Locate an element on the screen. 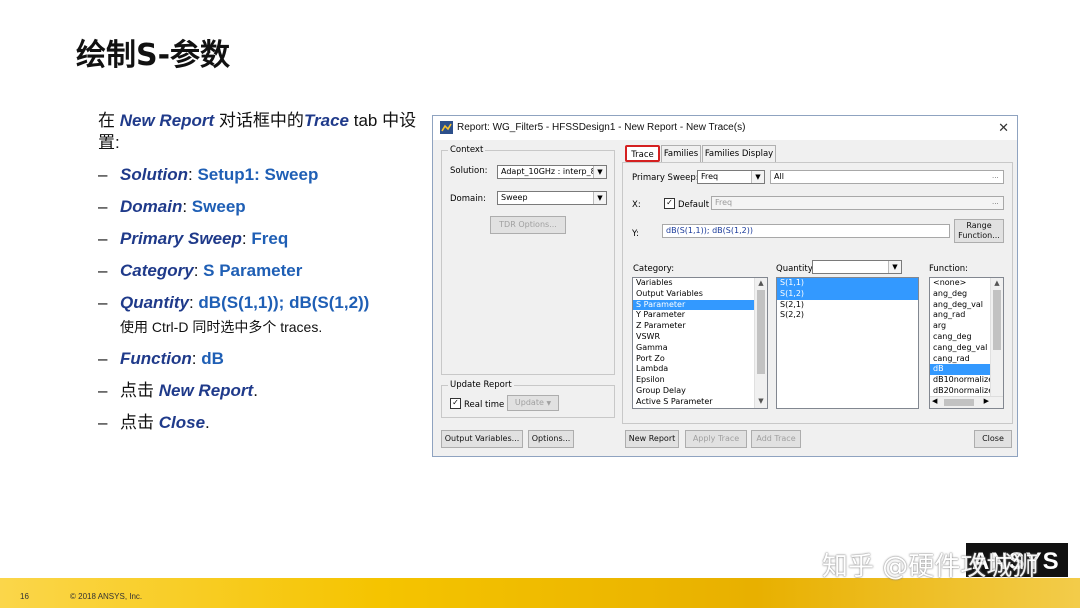 The height and width of the screenshot is (608, 1080). real-time-label: Real time is located at coordinates (484, 405).